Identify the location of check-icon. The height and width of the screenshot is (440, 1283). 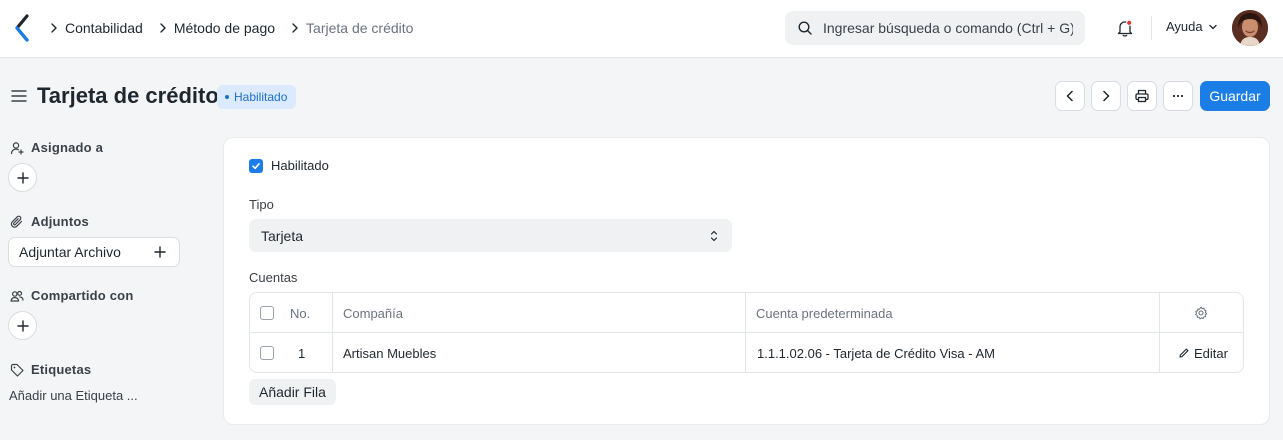
(256, 165).